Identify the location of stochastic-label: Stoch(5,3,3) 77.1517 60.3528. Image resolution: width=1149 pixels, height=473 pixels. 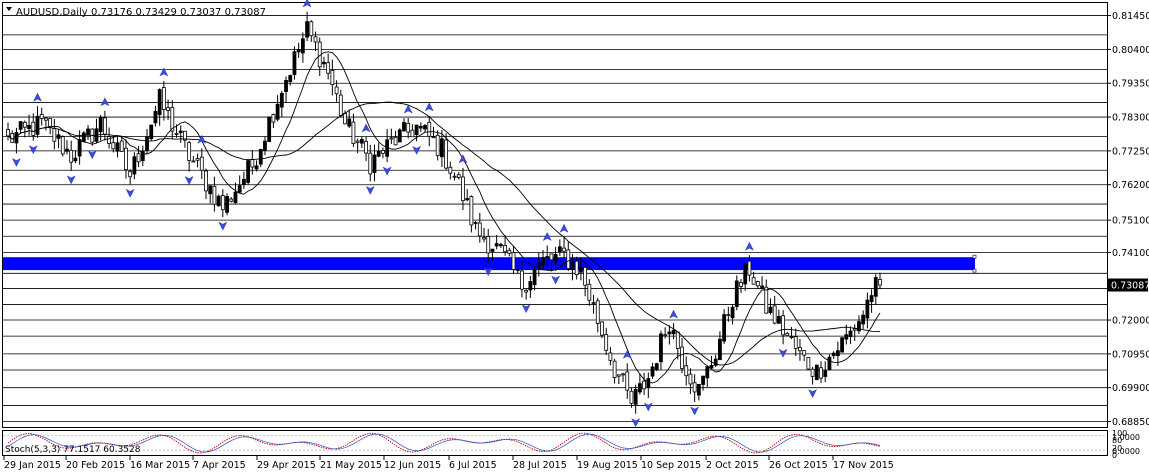
(73, 450).